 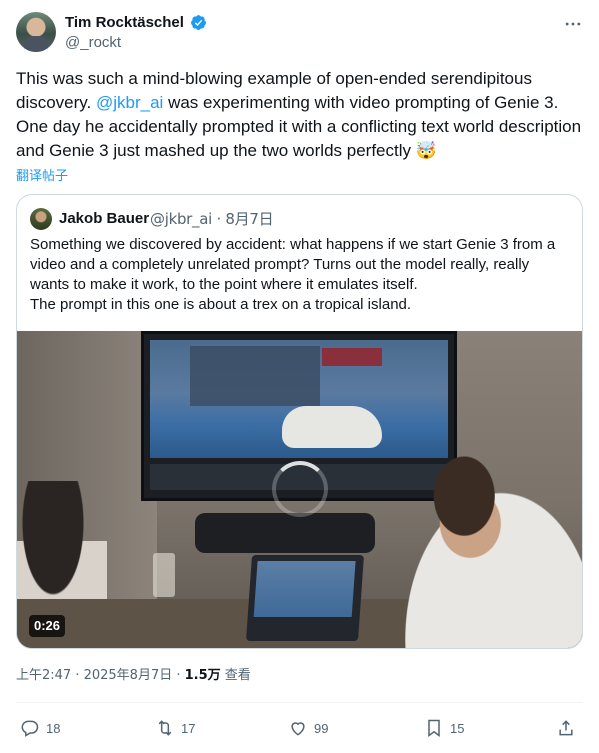 I want to click on quote-meta: @jkbr_ai · 8月7日, so click(x=212, y=219).